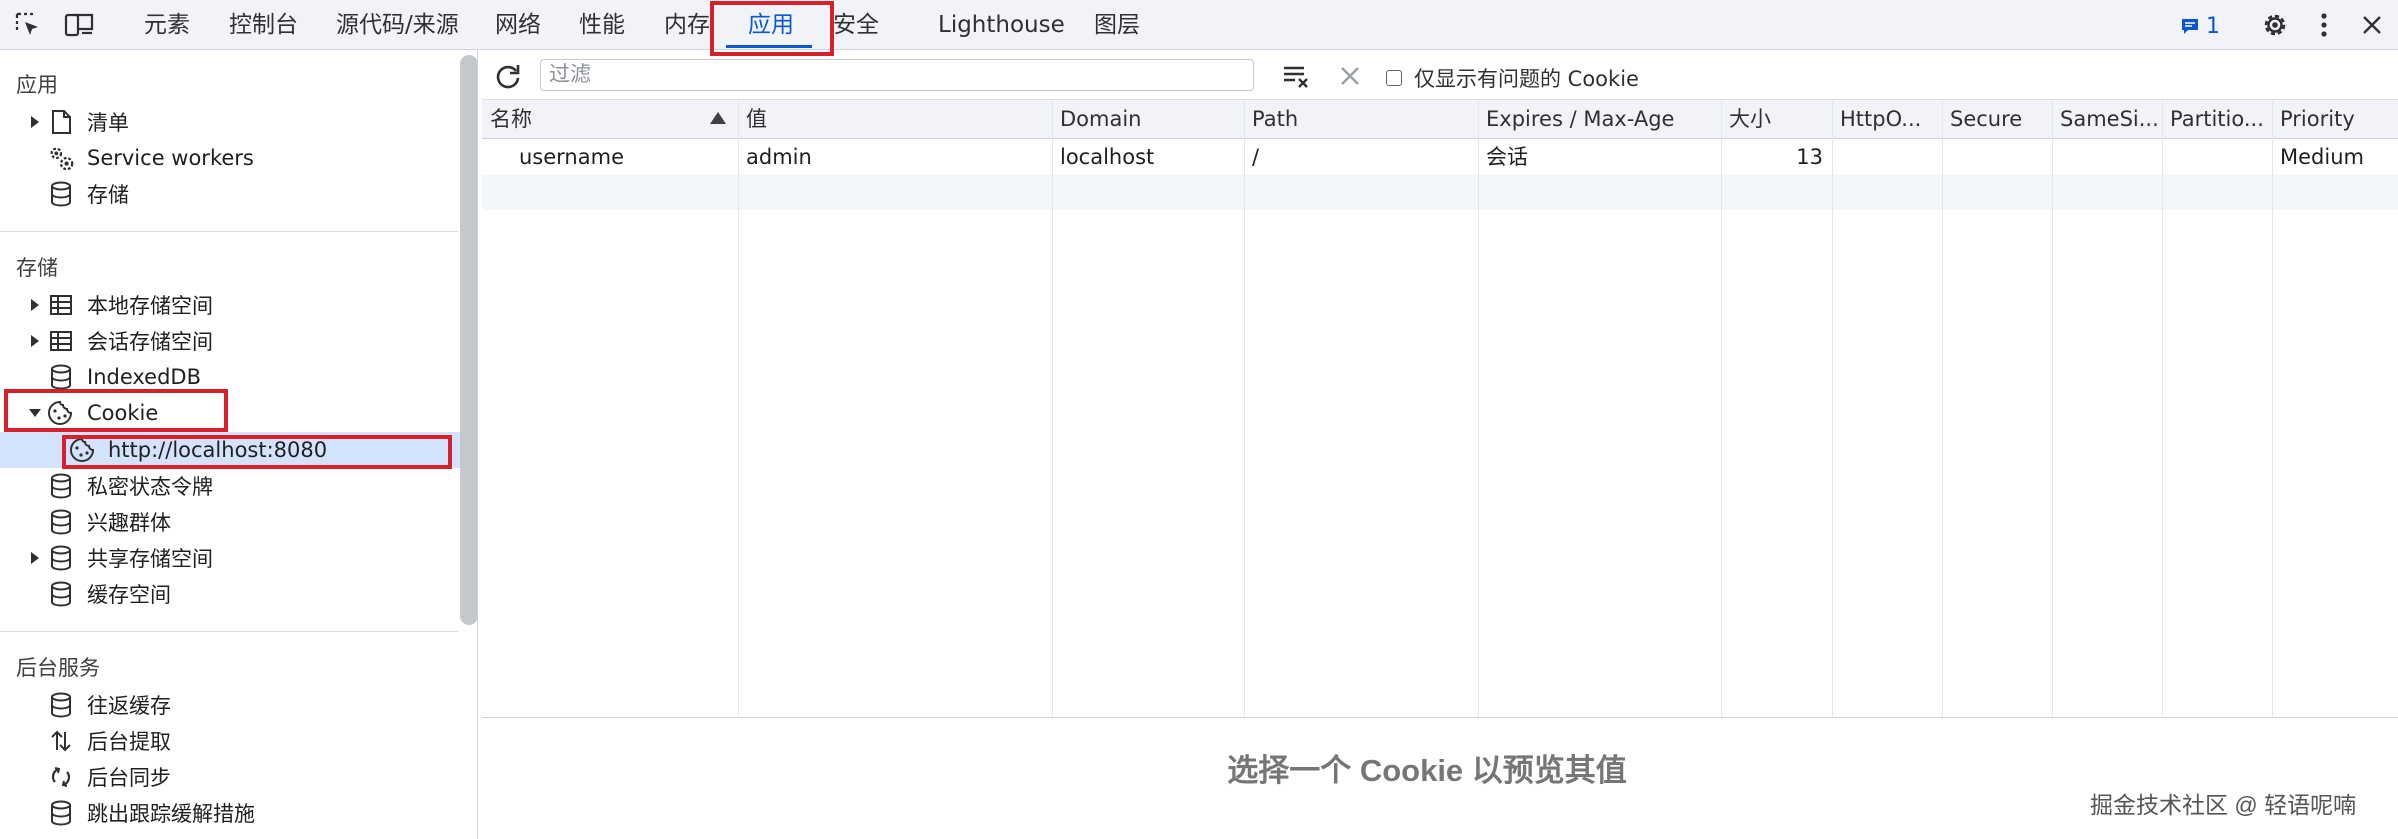 The height and width of the screenshot is (839, 2398). I want to click on tab-memory: 内存, so click(687, 25).